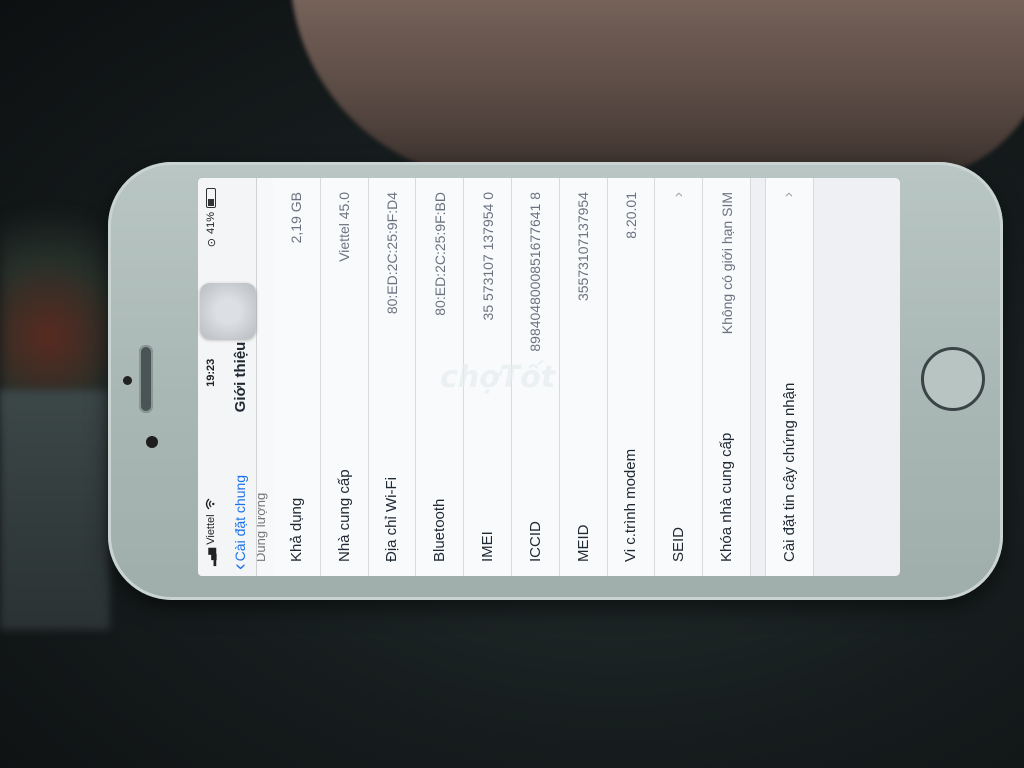  What do you see at coordinates (789, 377) in the screenshot?
I see `list-item-certificate-trust: Cài đặt tin cậy chứng nhận ›` at bounding box center [789, 377].